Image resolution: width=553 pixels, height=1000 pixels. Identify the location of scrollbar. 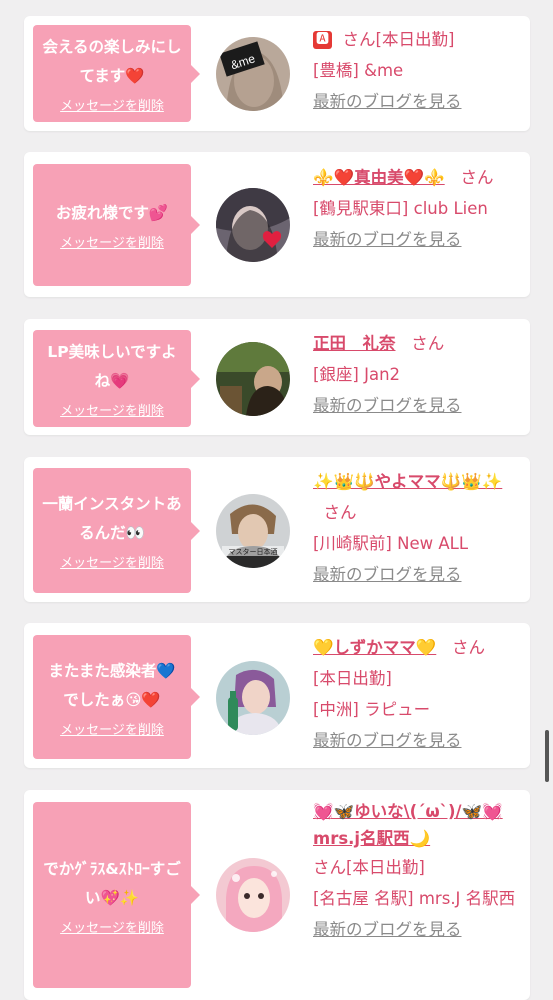
(547, 756).